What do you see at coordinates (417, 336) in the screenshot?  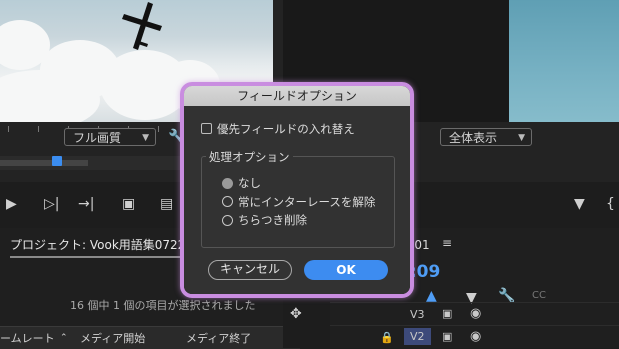 I see `track-label-target: V2` at bounding box center [417, 336].